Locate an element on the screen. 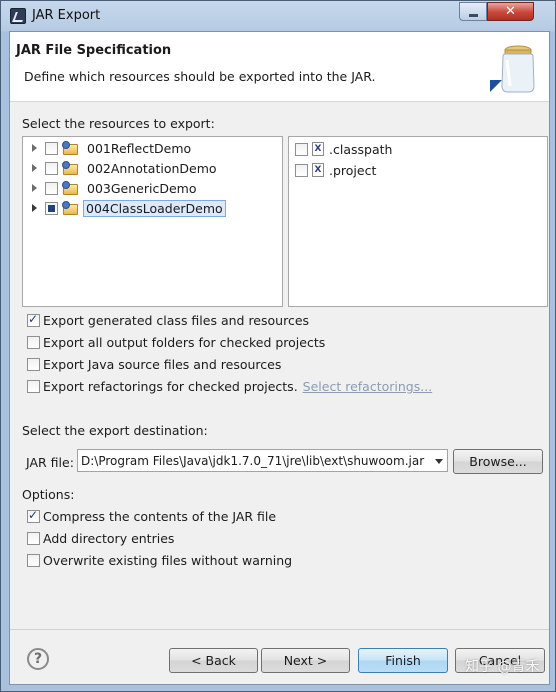 This screenshot has height=692, width=556. export-source-files-checkbox is located at coordinates (33, 364).